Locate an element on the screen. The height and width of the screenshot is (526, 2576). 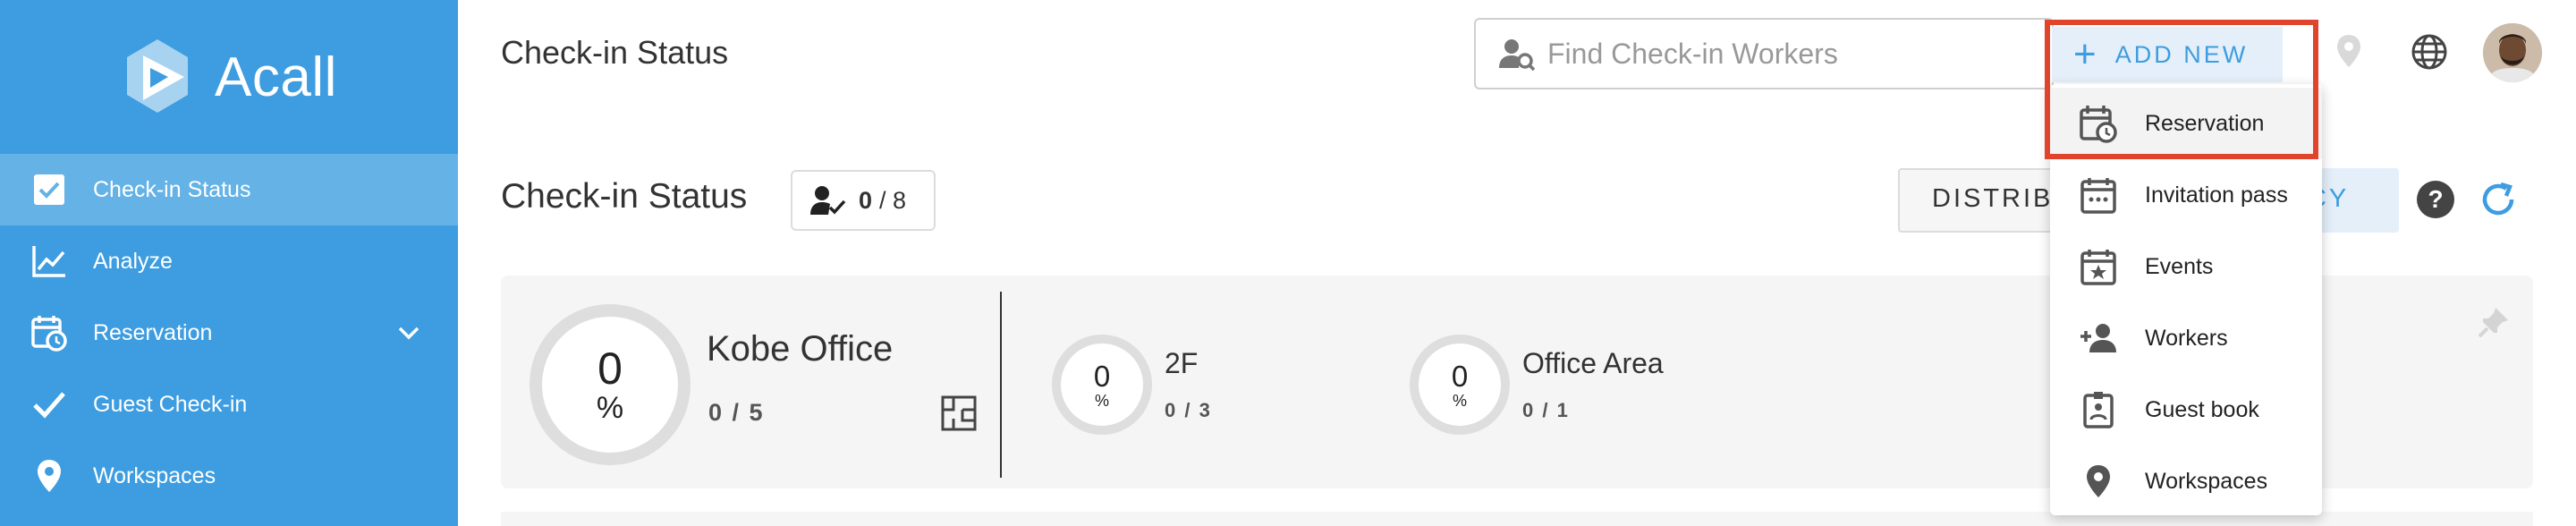
worker-count: 0 is located at coordinates (866, 200).